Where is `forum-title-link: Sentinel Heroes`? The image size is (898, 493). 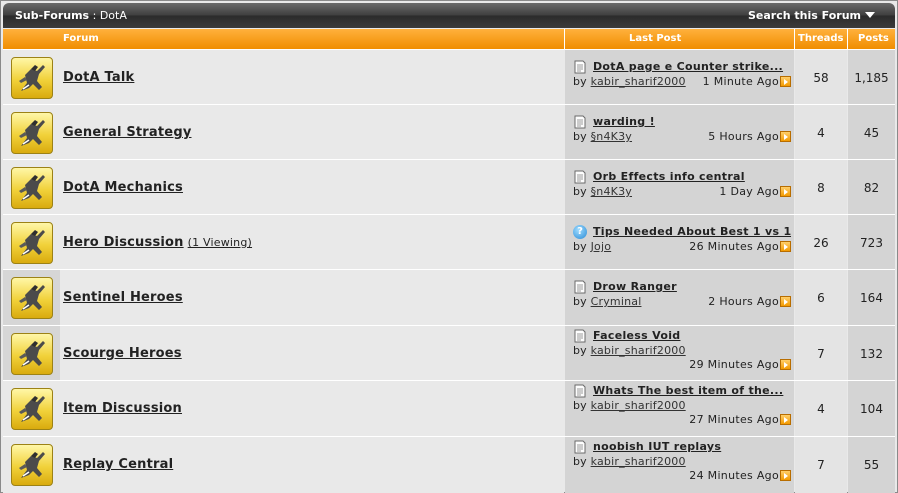
forum-title-link: Sentinel Heroes is located at coordinates (125, 297).